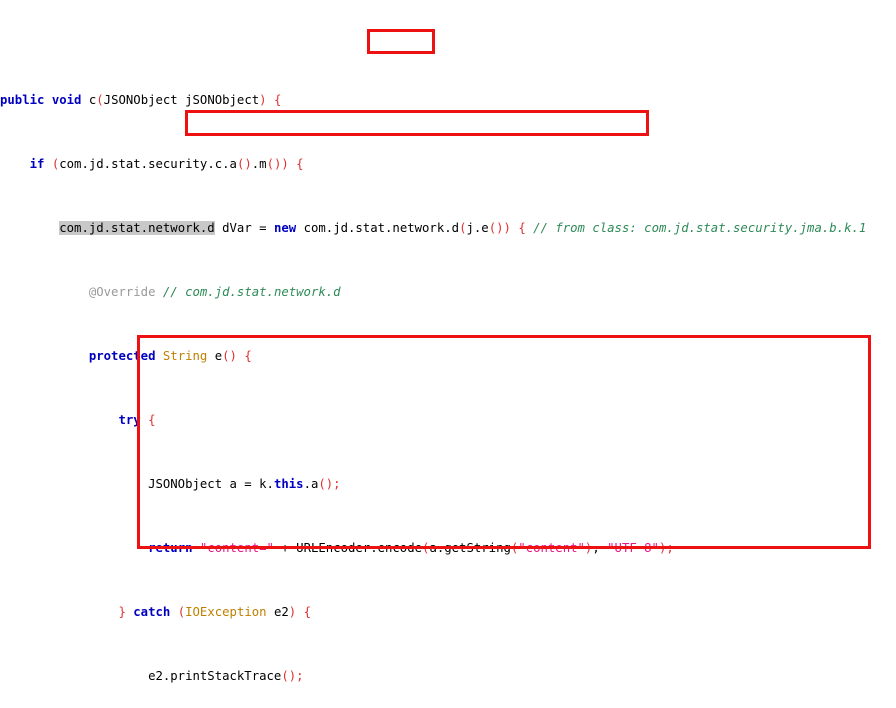  I want to click on code-line-2: if (com.jd.stat.security.c.a().m()) {, so click(448, 164).